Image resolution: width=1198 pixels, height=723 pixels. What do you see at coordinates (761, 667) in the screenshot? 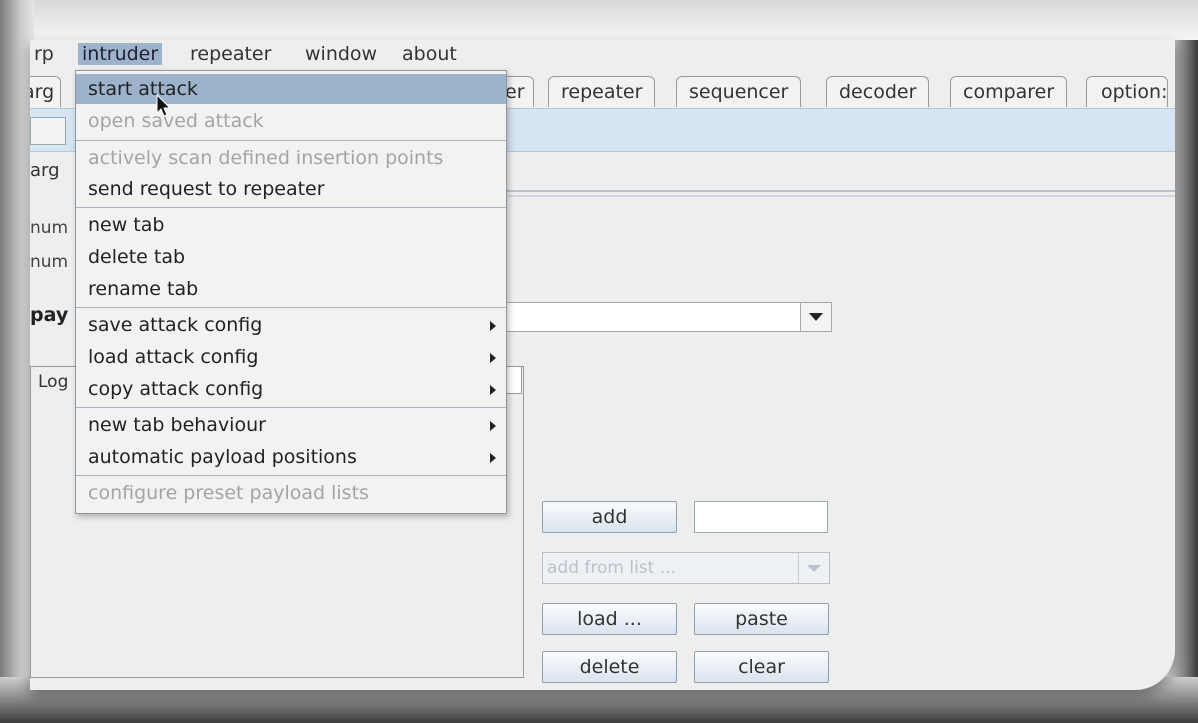
I see `clear-button: clear` at bounding box center [761, 667].